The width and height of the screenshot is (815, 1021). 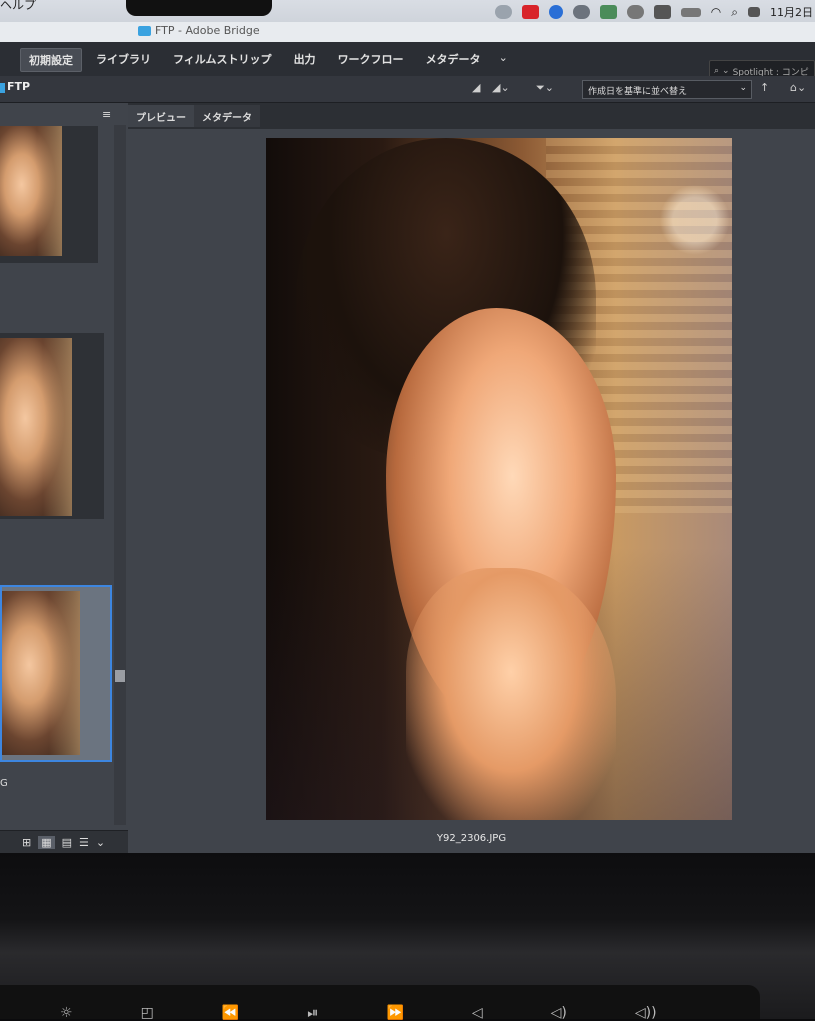 What do you see at coordinates (26, 842) in the screenshot?
I see `grid-view-icon: ⊞` at bounding box center [26, 842].